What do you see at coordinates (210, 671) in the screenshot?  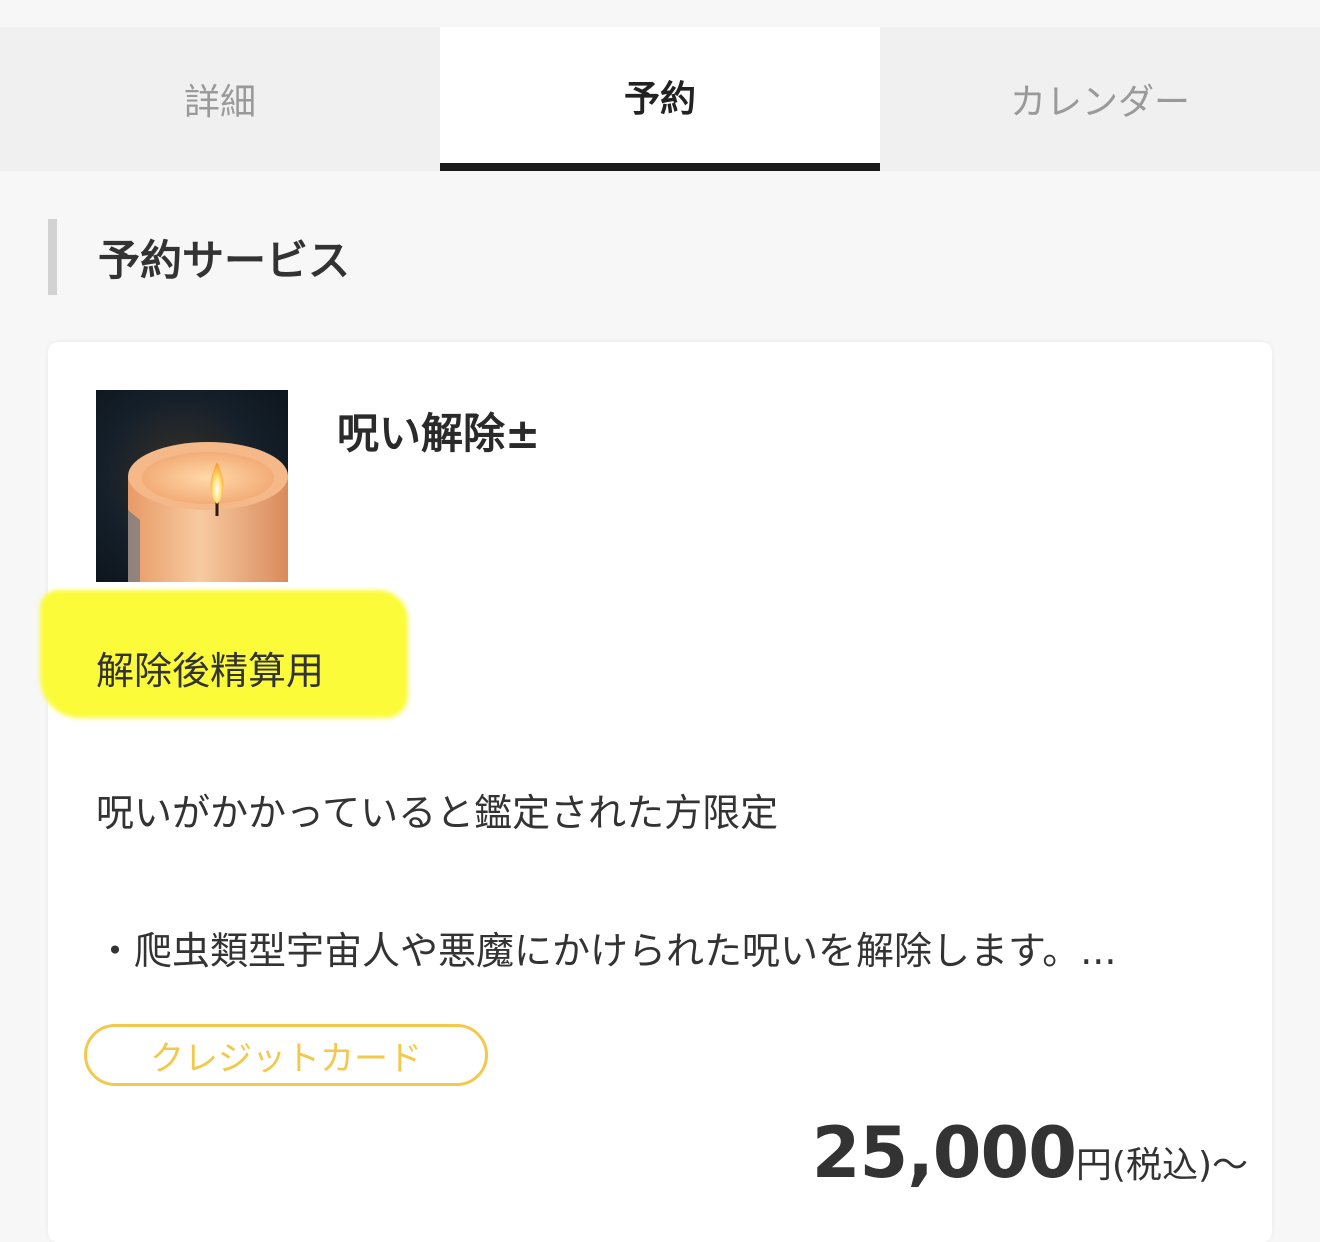 I see `service-subtitle: 解除後精算用` at bounding box center [210, 671].